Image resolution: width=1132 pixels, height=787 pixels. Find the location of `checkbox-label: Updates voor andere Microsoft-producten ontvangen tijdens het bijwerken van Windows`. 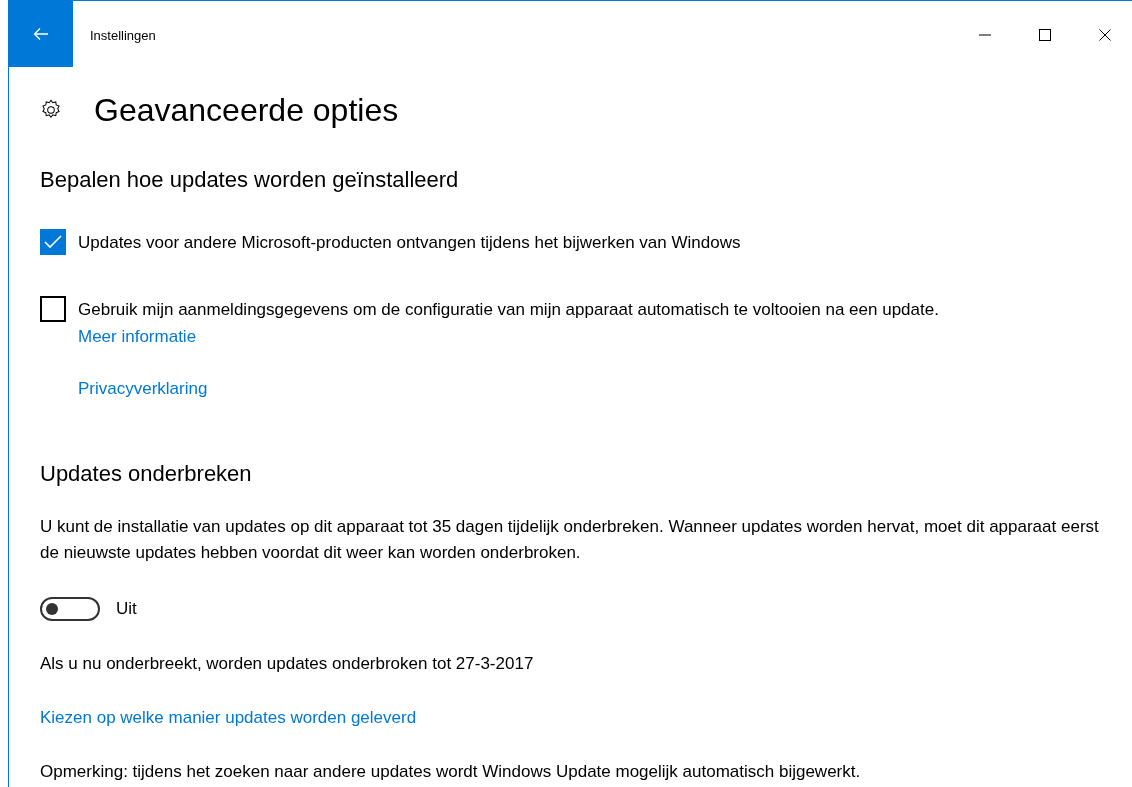

checkbox-label: Updates voor andere Microsoft-producten ontvangen tijdens het bijwerken van Windows is located at coordinates (409, 243).